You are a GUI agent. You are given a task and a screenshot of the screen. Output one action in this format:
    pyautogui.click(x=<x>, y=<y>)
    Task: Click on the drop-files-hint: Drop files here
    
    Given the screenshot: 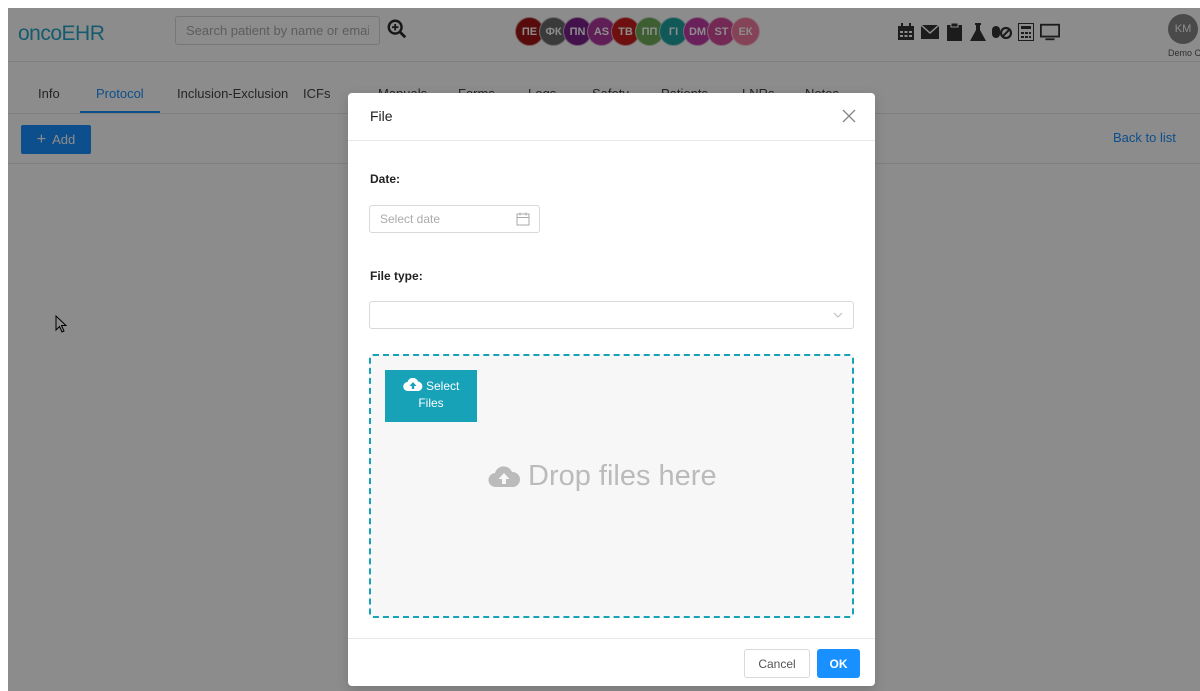 What is the action you would take?
    pyautogui.click(x=602, y=476)
    